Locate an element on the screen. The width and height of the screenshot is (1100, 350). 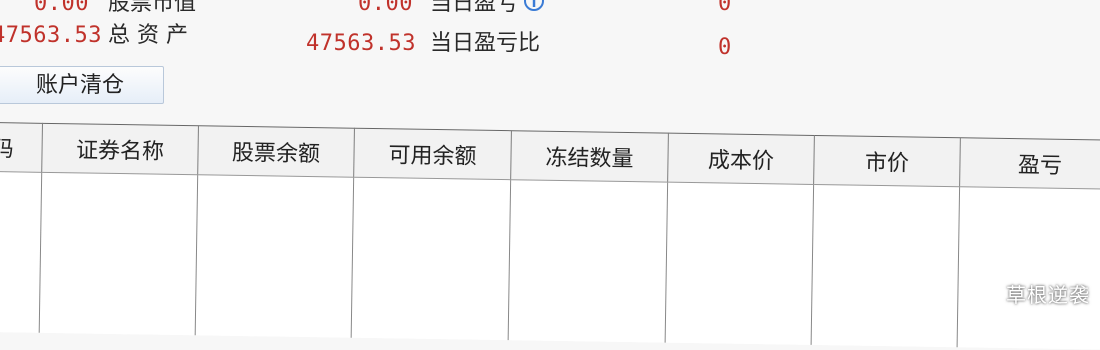
daily-pnl-label: 当日盈亏 i is located at coordinates (487, 9).